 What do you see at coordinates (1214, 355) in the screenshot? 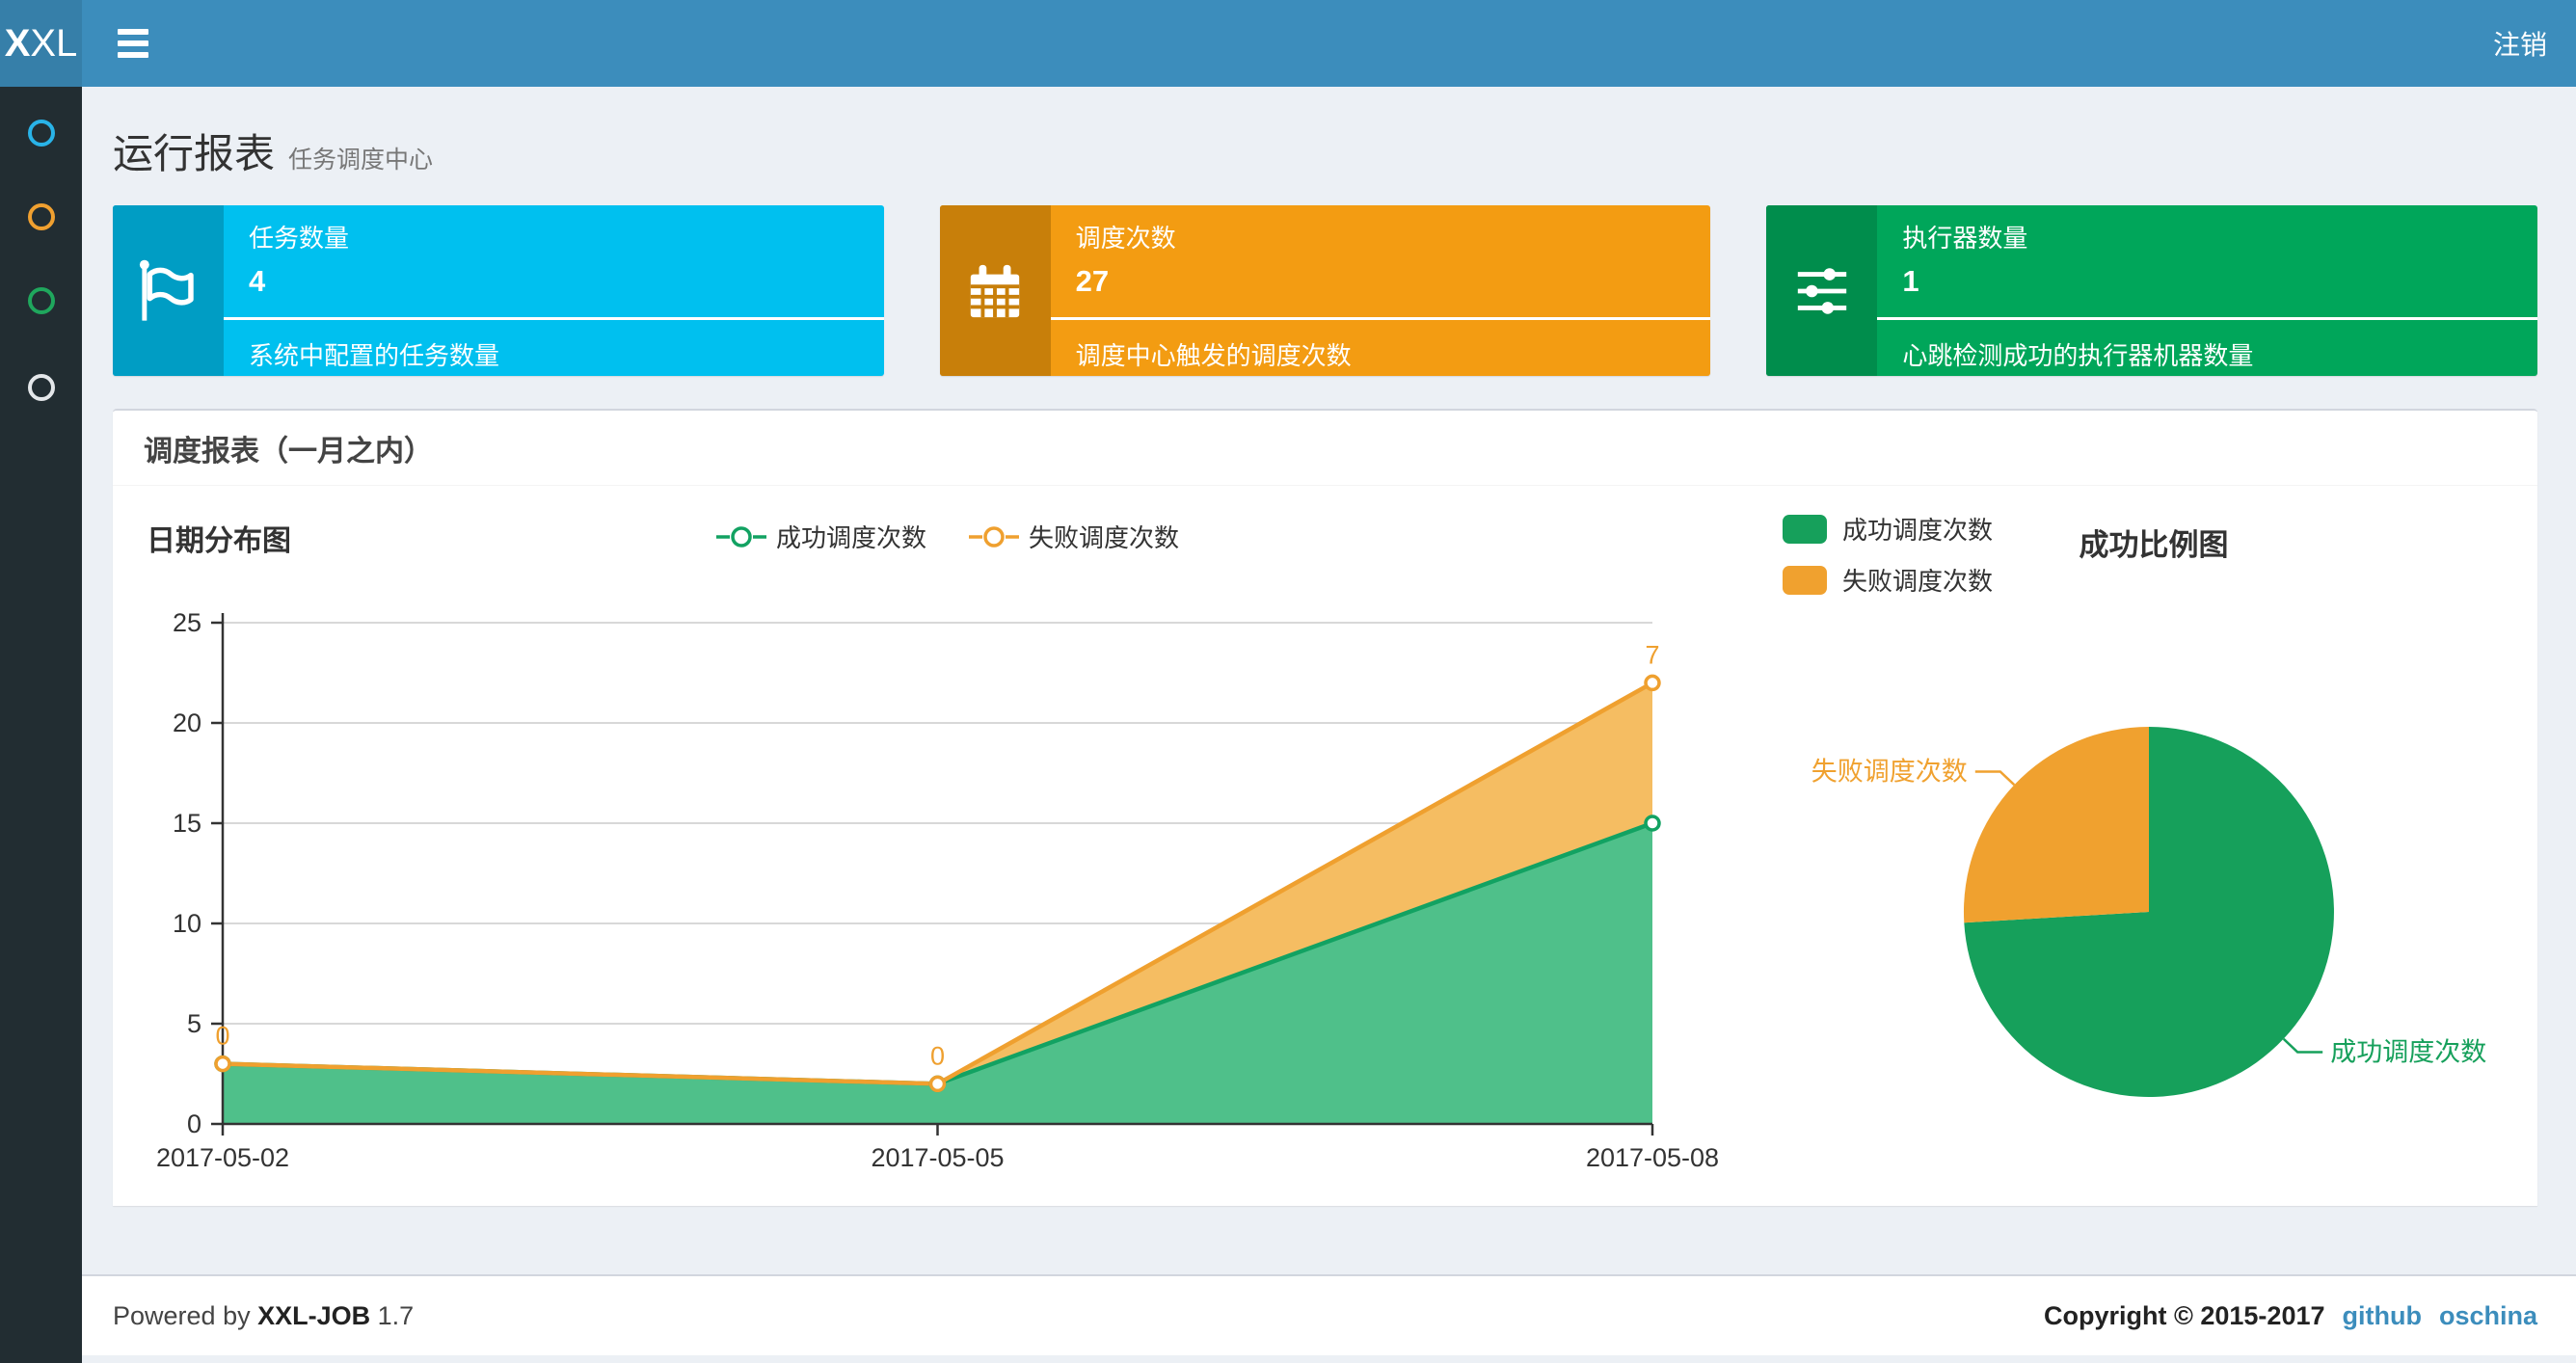
I see `card-desc: 调度中心触发的调度次数` at bounding box center [1214, 355].